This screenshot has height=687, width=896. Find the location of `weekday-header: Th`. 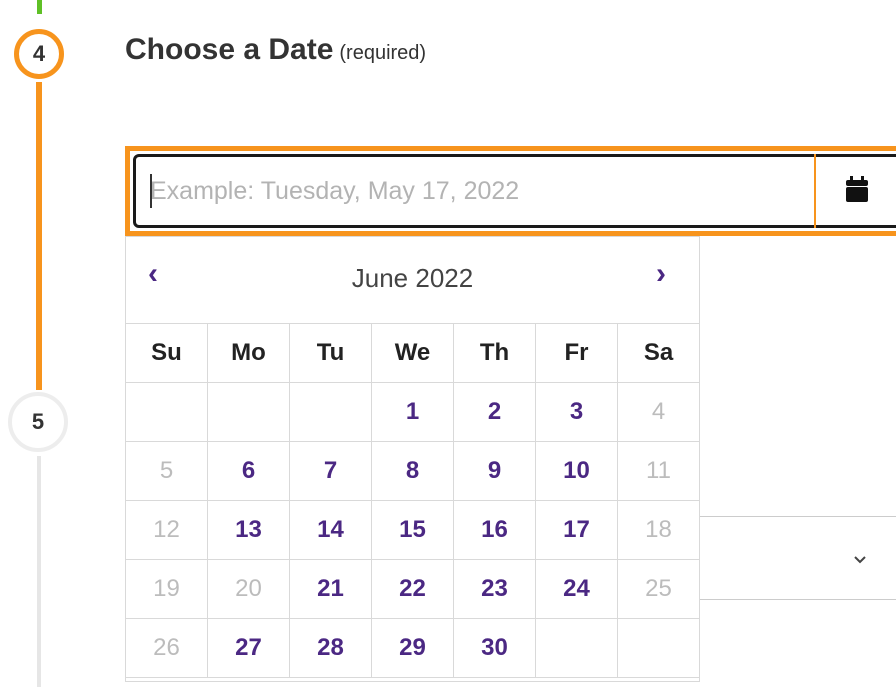

weekday-header: Th is located at coordinates (494, 353).